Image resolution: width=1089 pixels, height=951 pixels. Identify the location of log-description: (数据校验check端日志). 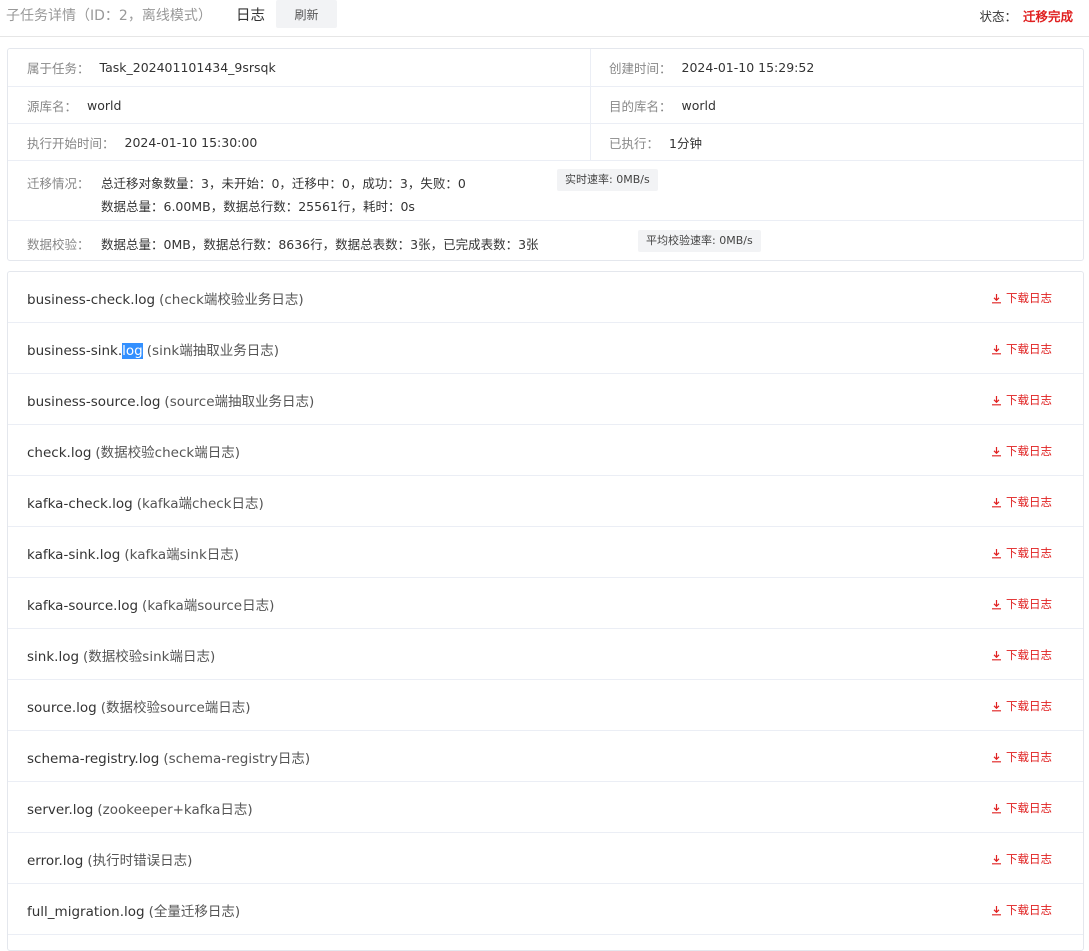
(167, 453).